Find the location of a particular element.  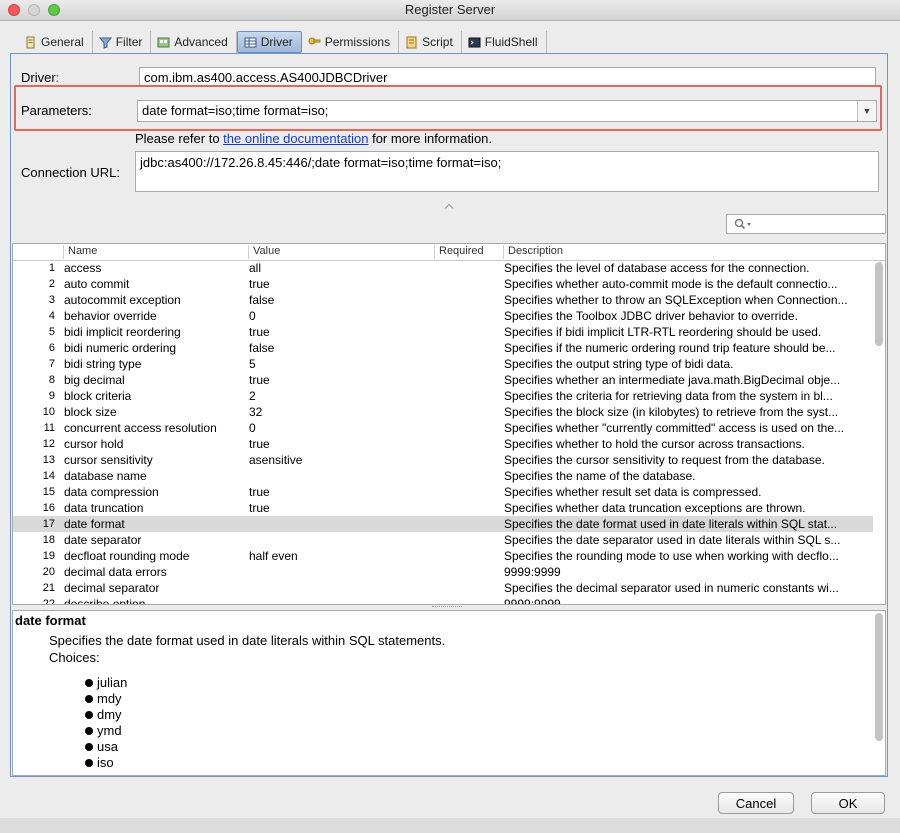

property-name: big decimal is located at coordinates (94, 380).